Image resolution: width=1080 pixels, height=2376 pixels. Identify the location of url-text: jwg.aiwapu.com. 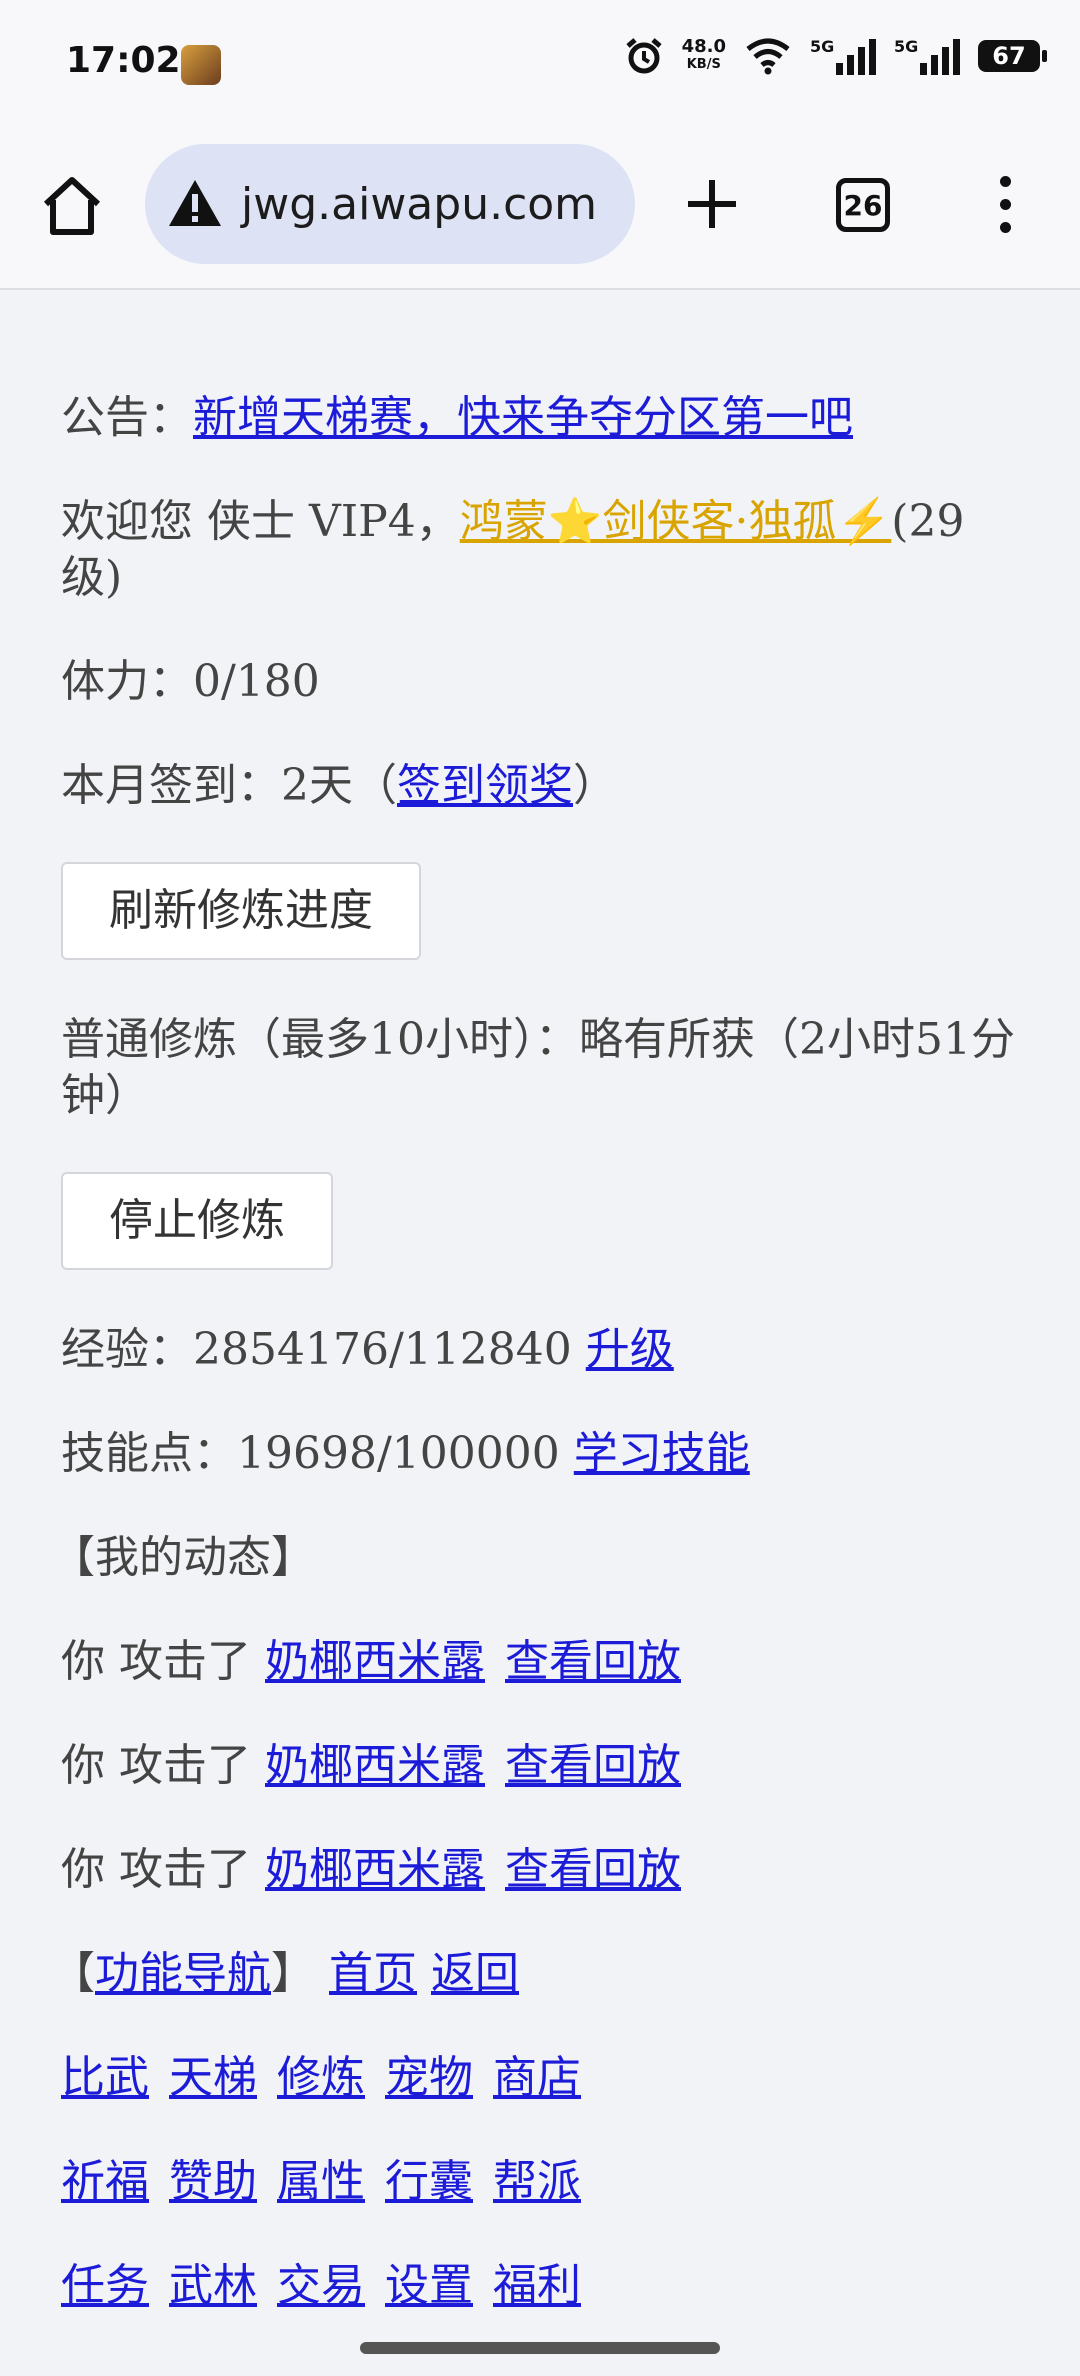
(419, 204).